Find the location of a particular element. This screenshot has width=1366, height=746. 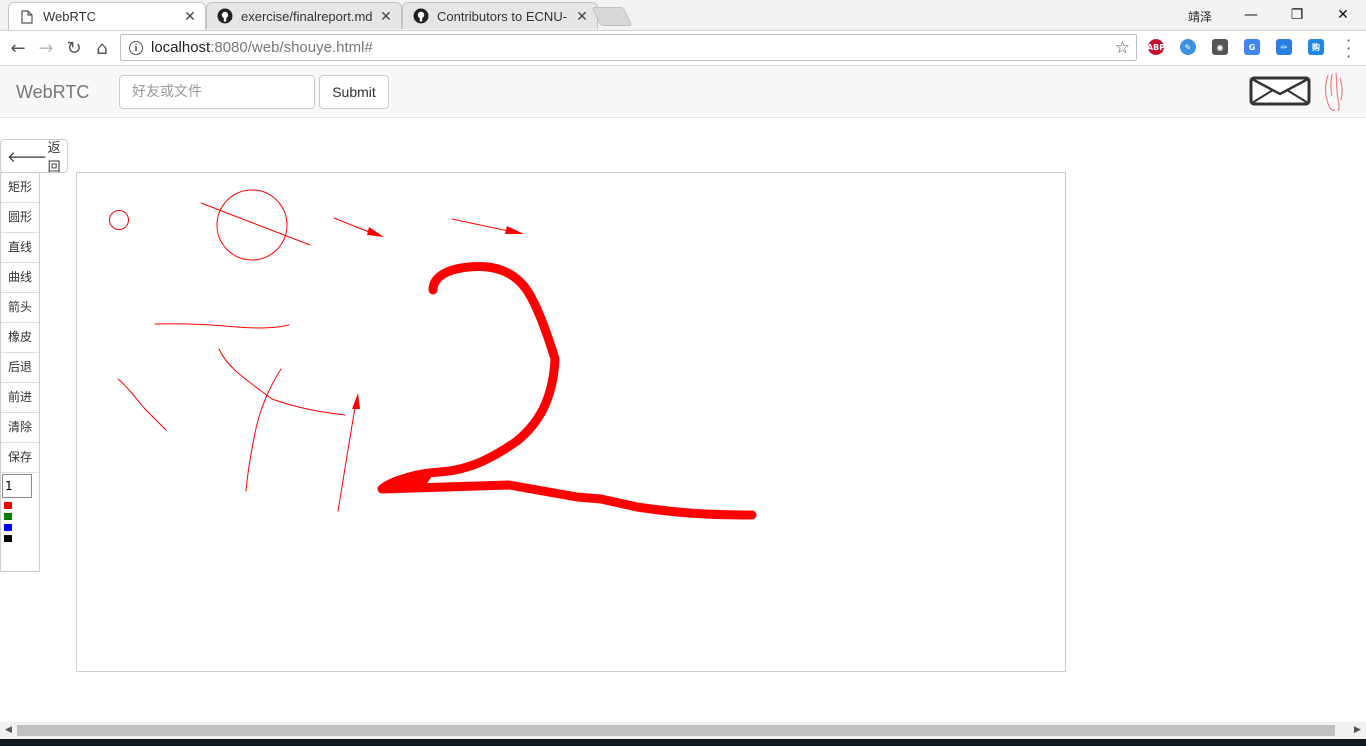

color-swatch-black is located at coordinates (8, 538).